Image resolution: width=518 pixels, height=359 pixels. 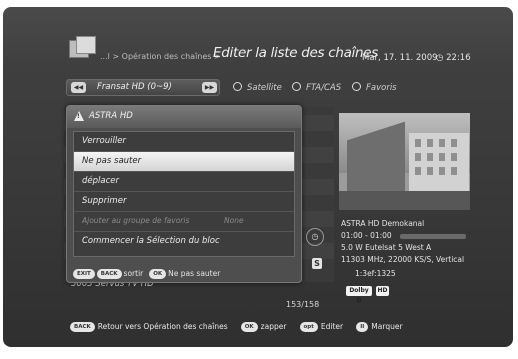 What do you see at coordinates (234, 220) in the screenshot?
I see `menu-item-value: None` at bounding box center [234, 220].